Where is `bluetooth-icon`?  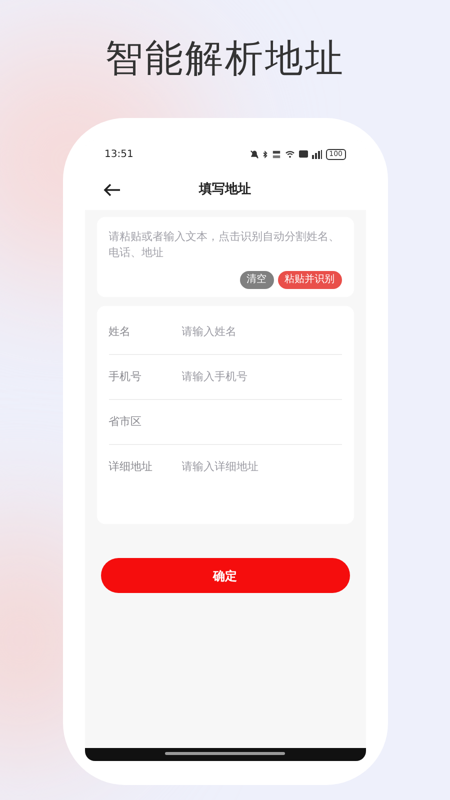 bluetooth-icon is located at coordinates (265, 154).